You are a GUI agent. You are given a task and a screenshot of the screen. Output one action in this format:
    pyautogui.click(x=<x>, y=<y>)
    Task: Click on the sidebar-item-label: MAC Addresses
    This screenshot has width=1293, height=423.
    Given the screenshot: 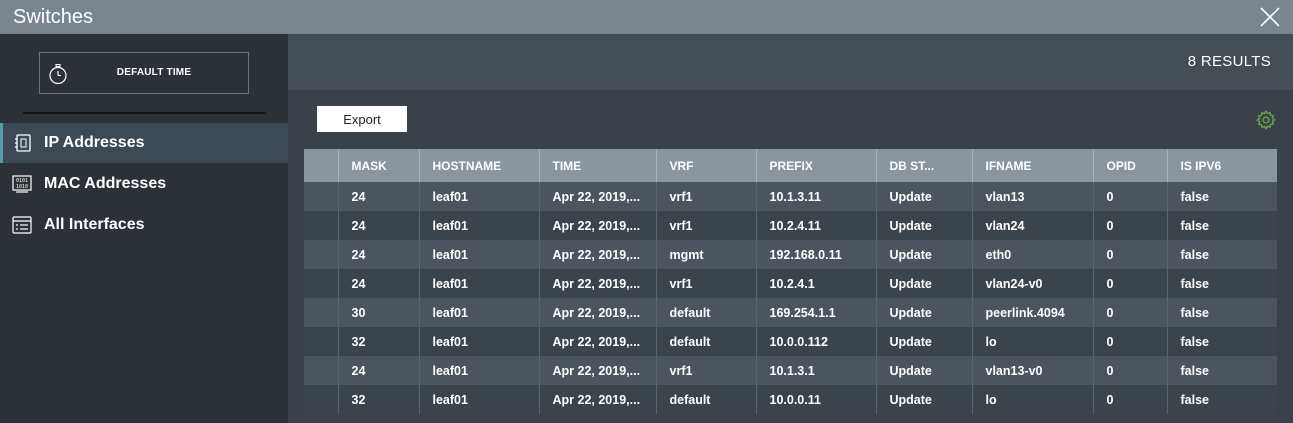 What is the action you would take?
    pyautogui.click(x=105, y=183)
    